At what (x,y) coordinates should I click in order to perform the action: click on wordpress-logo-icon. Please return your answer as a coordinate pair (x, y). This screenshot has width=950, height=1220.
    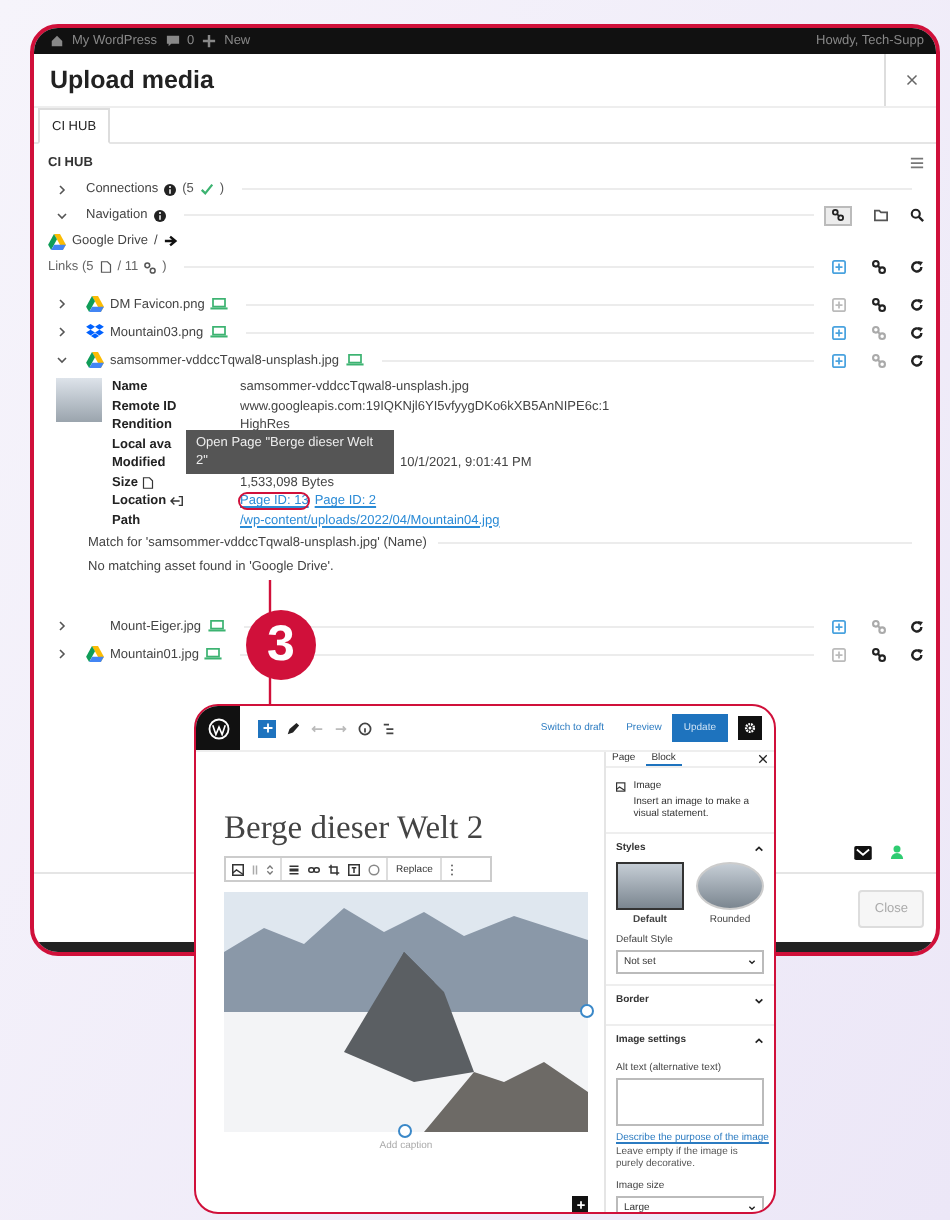
    Looking at the image, I should click on (218, 728).